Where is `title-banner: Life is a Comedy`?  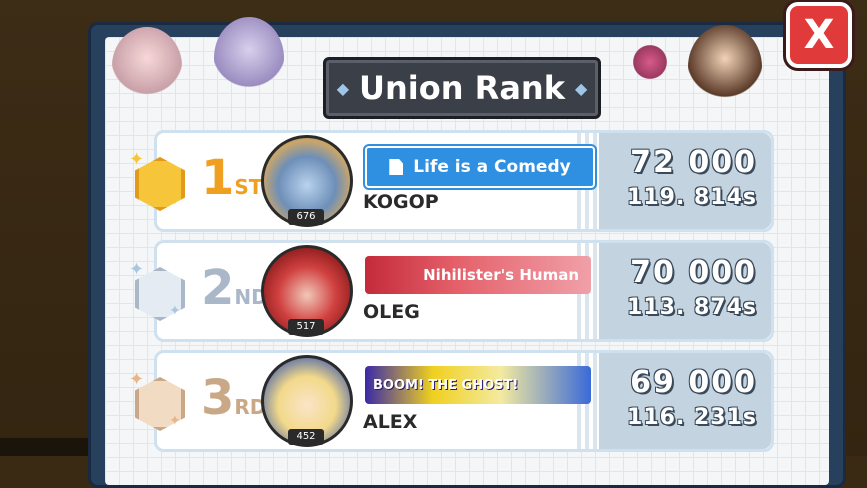 title-banner: Life is a Comedy is located at coordinates (480, 167).